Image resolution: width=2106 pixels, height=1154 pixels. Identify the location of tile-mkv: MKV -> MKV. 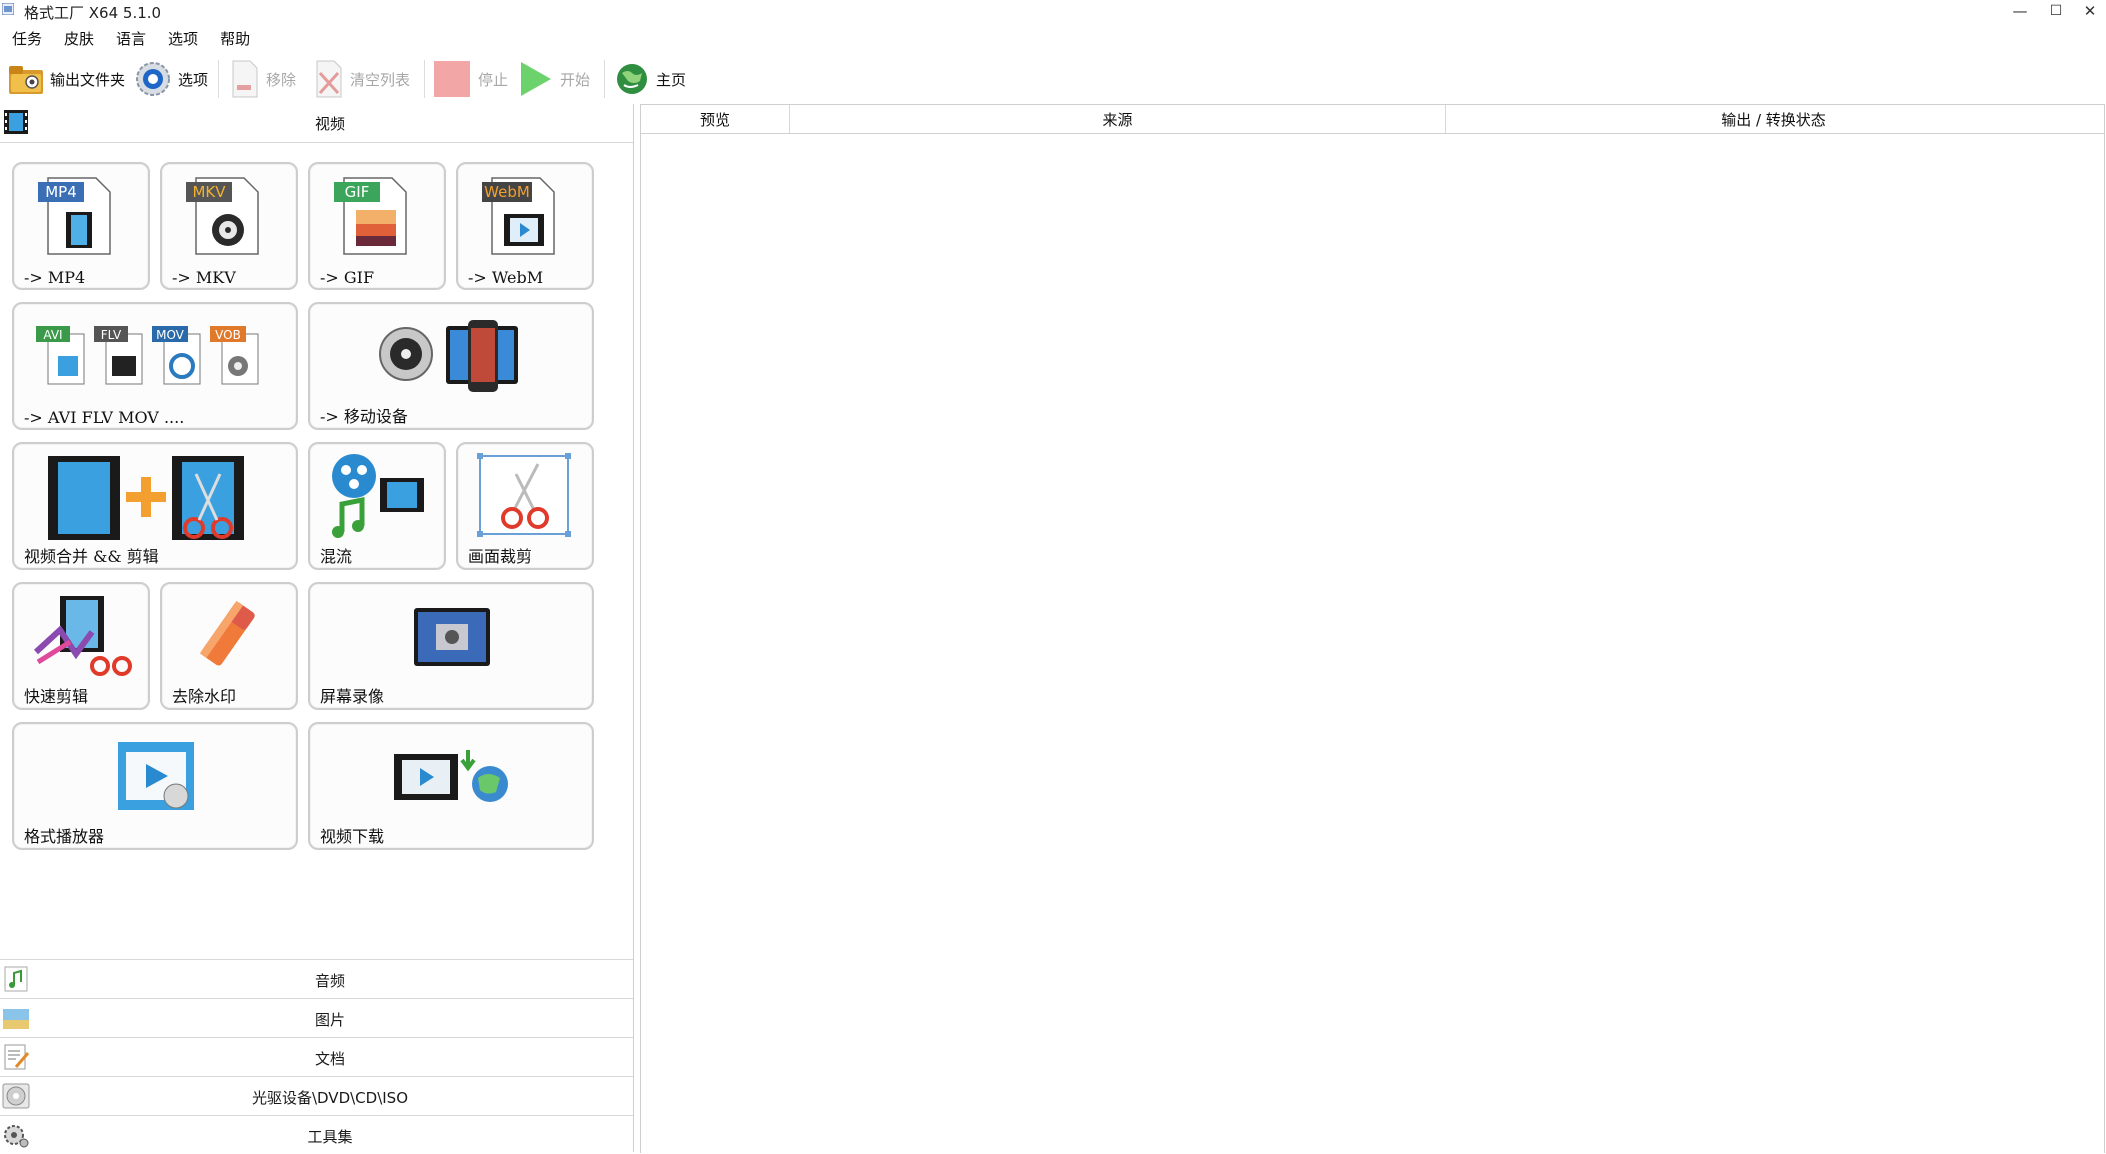
(229, 226).